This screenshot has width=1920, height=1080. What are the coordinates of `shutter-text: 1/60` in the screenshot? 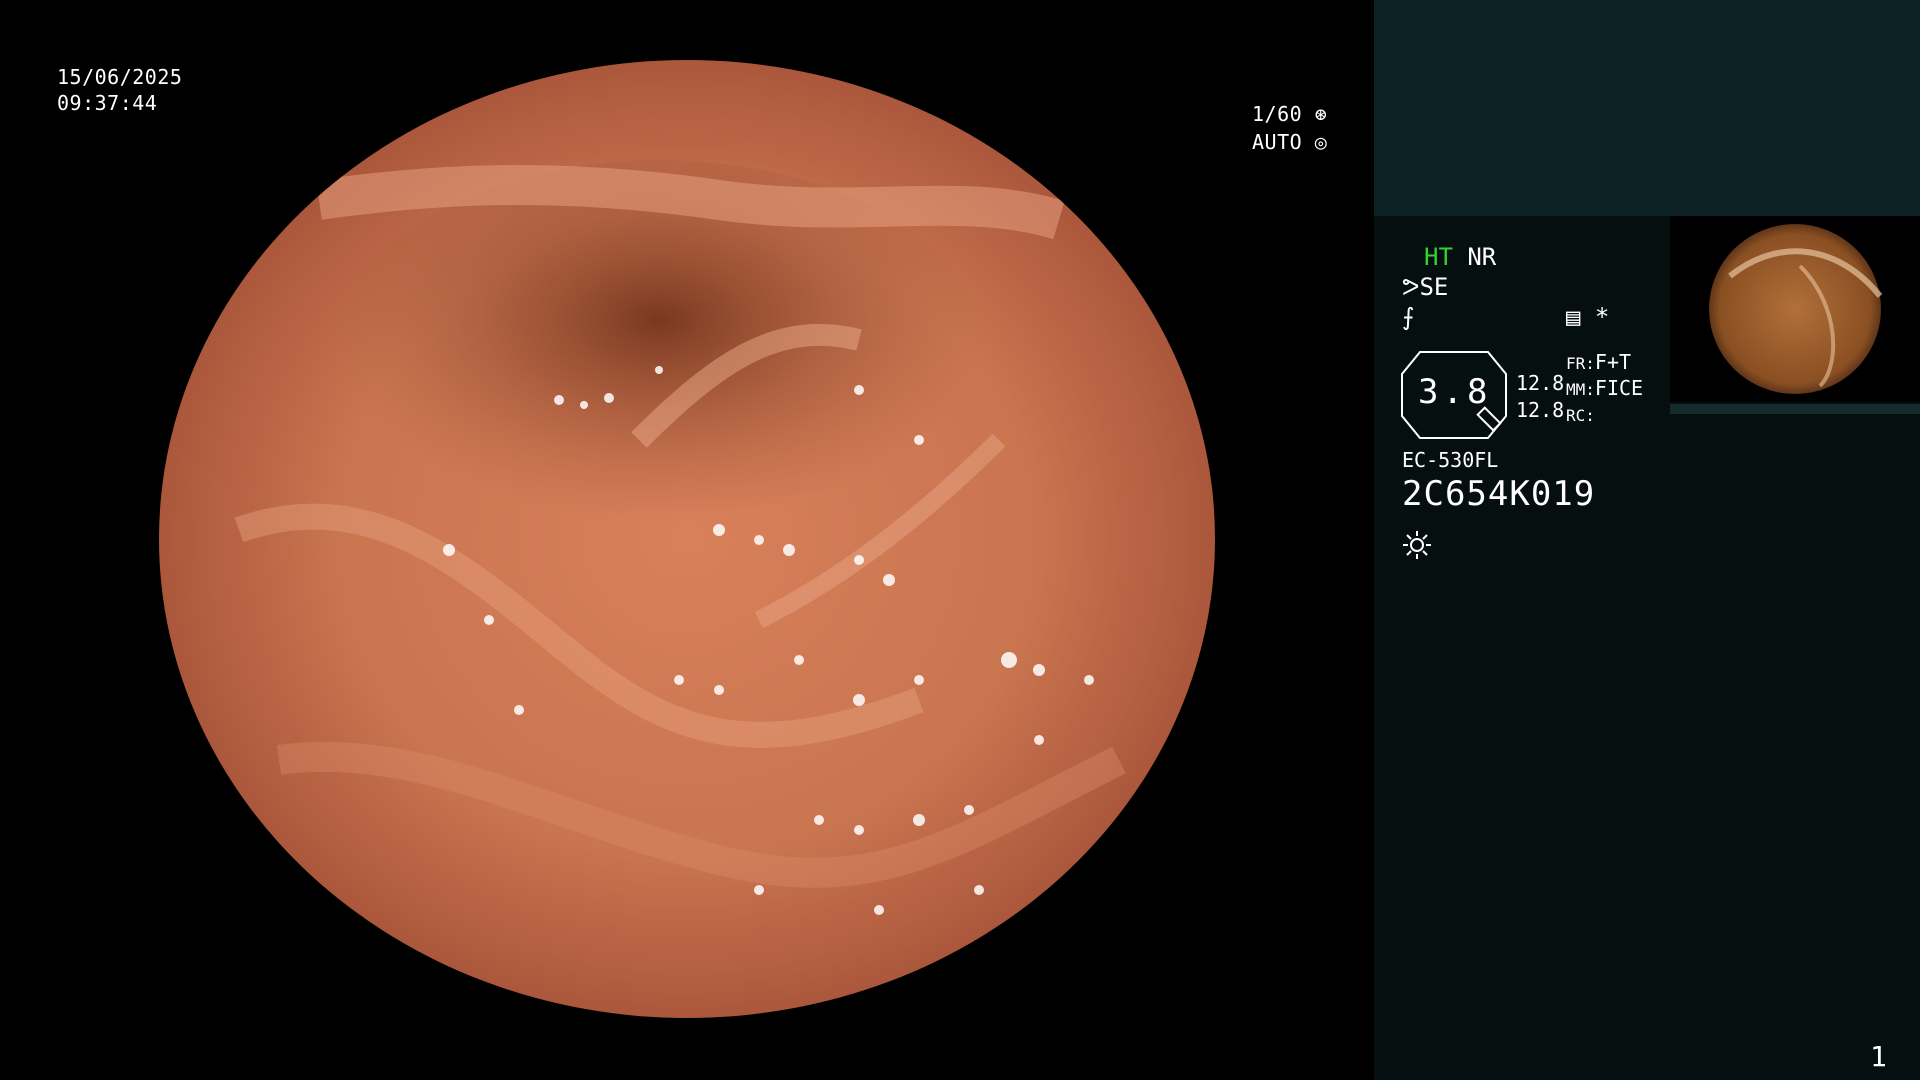 It's located at (1277, 114).